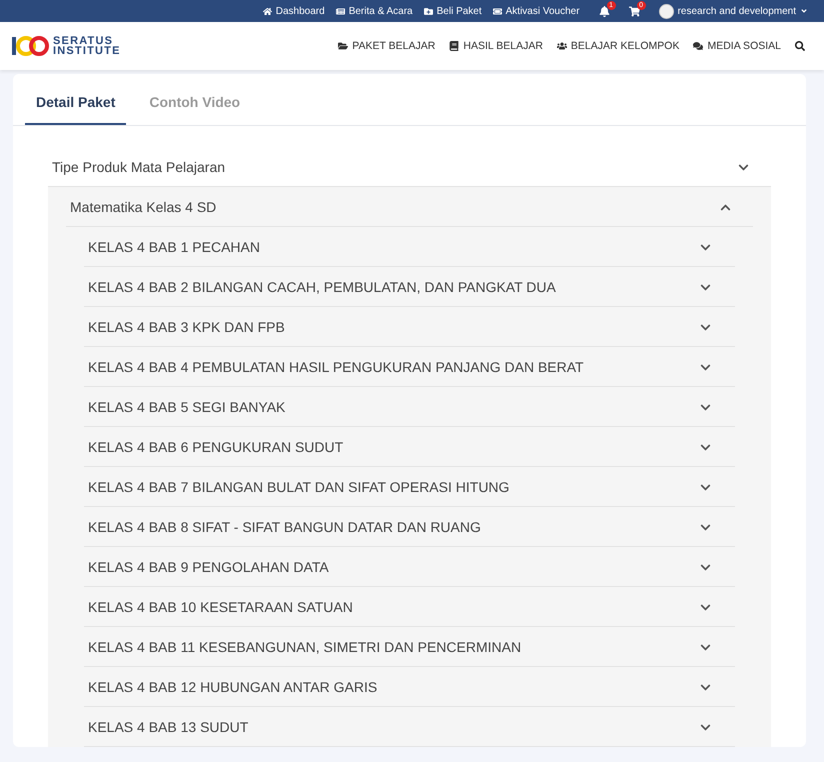 The image size is (824, 762). I want to click on chat-icon, so click(698, 46).